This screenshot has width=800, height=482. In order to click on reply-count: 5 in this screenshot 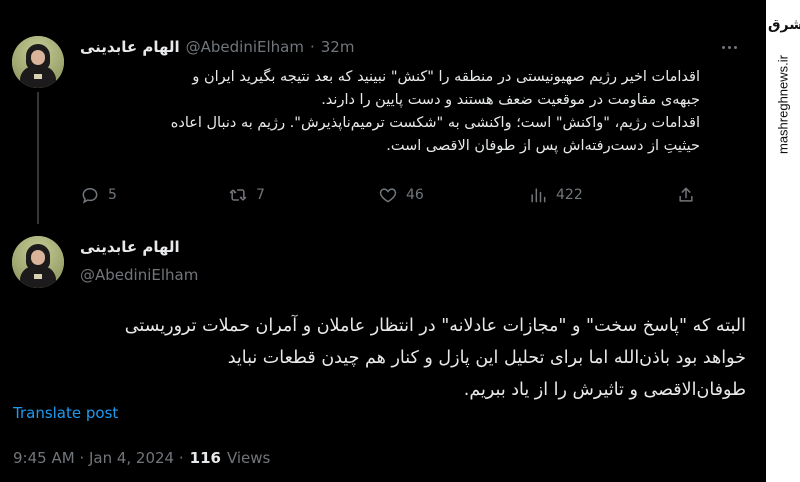, I will do `click(112, 195)`.